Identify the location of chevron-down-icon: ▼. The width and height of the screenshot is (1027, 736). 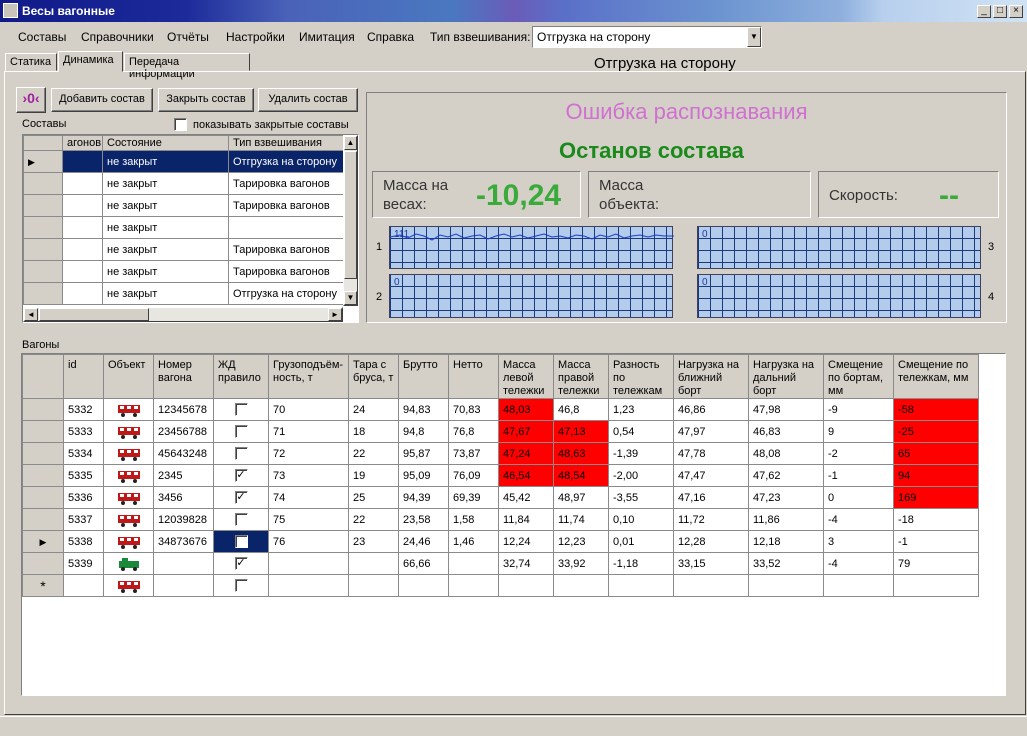
(754, 37).